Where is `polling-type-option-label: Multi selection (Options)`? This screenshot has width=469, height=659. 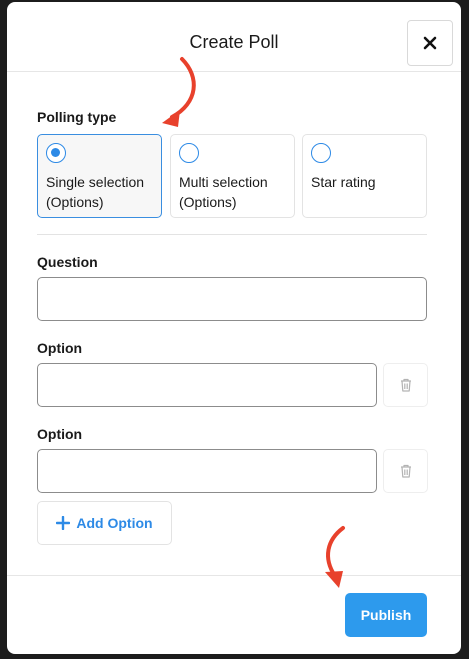
polling-type-option-label: Multi selection (Options) is located at coordinates (223, 192).